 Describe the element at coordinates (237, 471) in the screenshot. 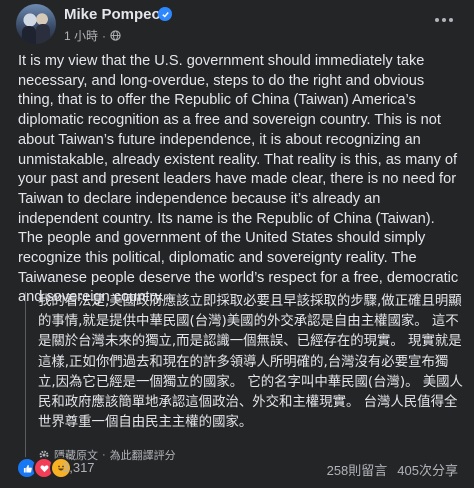

I see `post-footer: 3,317 258則留言 405次分享` at that location.